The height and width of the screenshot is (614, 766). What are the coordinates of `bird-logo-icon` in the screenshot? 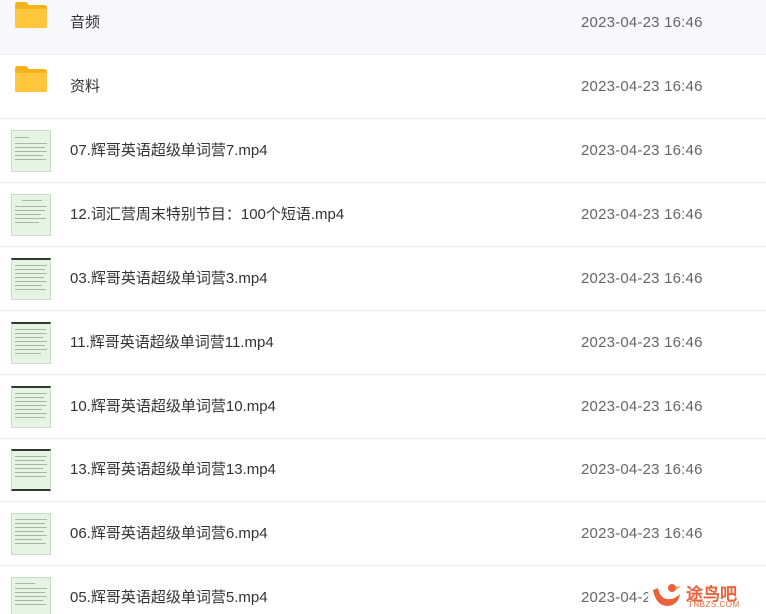 It's located at (667, 595).